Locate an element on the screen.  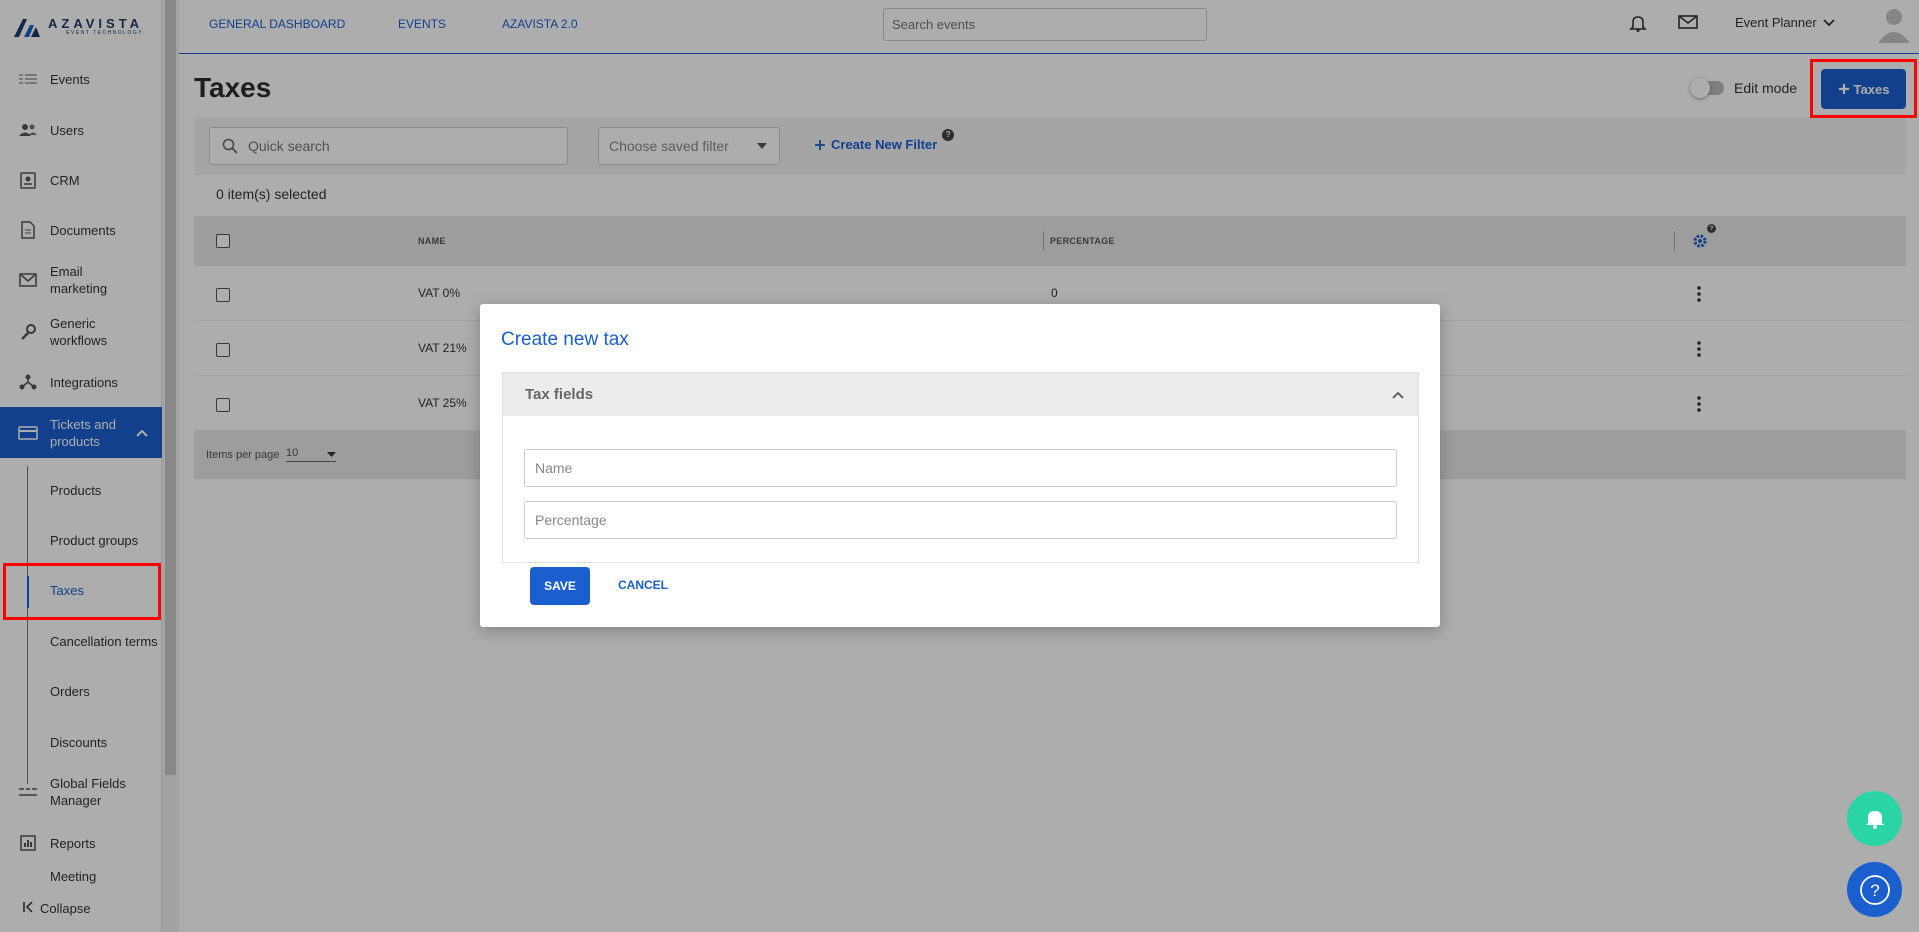
modal-title: Create new tax is located at coordinates (565, 339).